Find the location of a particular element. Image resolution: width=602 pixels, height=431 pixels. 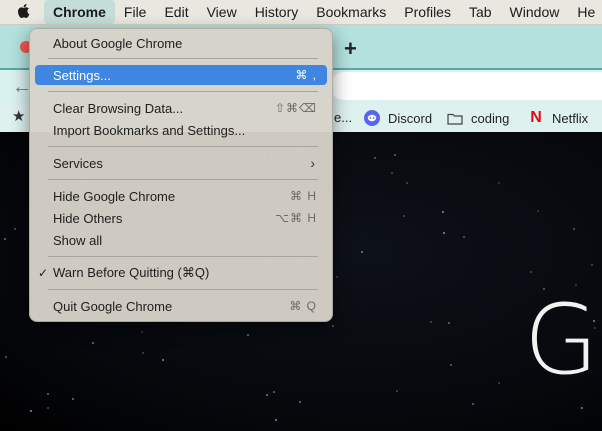

menu-item-shortcut: ⌘ H is located at coordinates (303, 196).